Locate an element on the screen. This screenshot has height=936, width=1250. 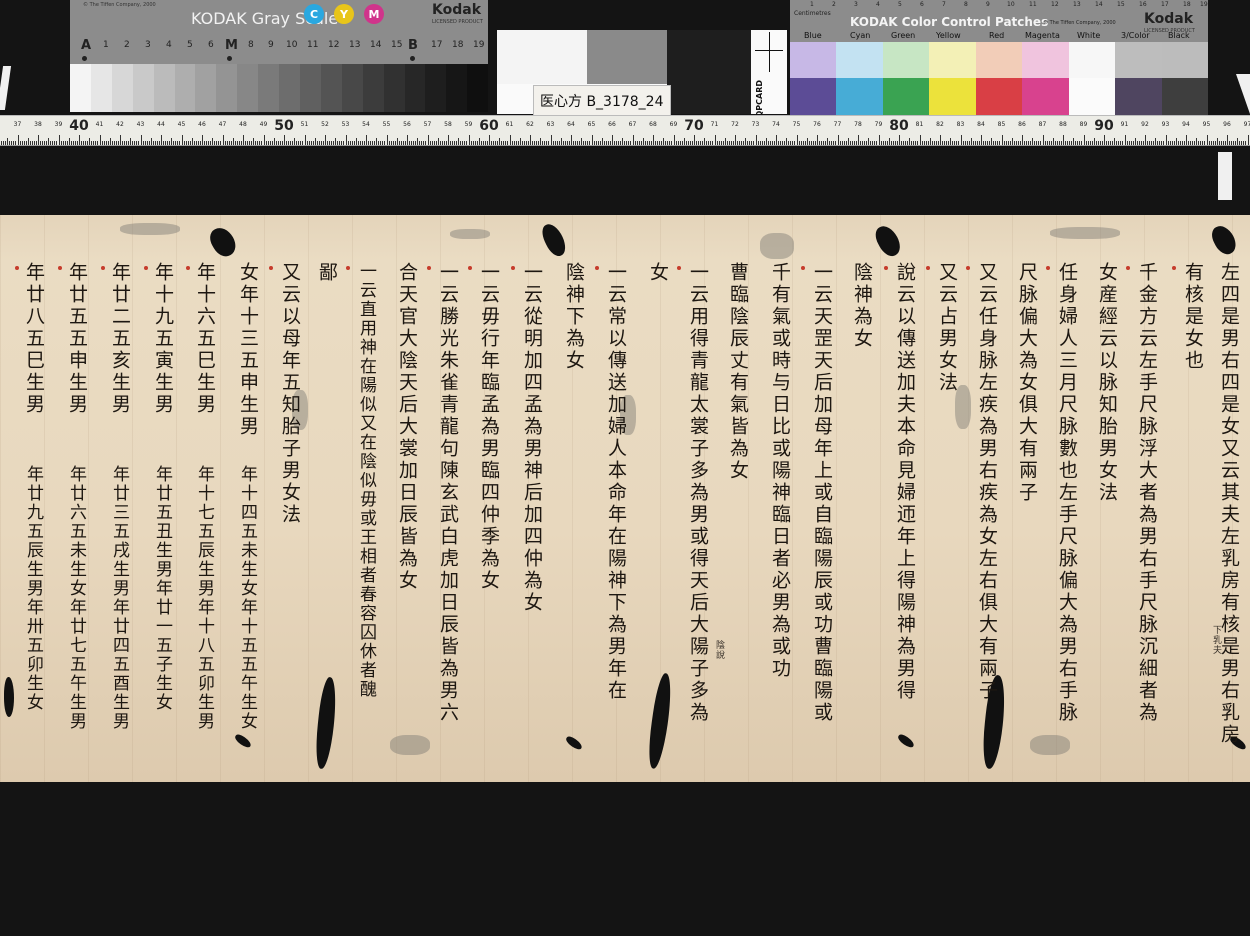
text-column: 年廿三五戌生男年廿四五酉生男 is located at coordinates (119, 598).